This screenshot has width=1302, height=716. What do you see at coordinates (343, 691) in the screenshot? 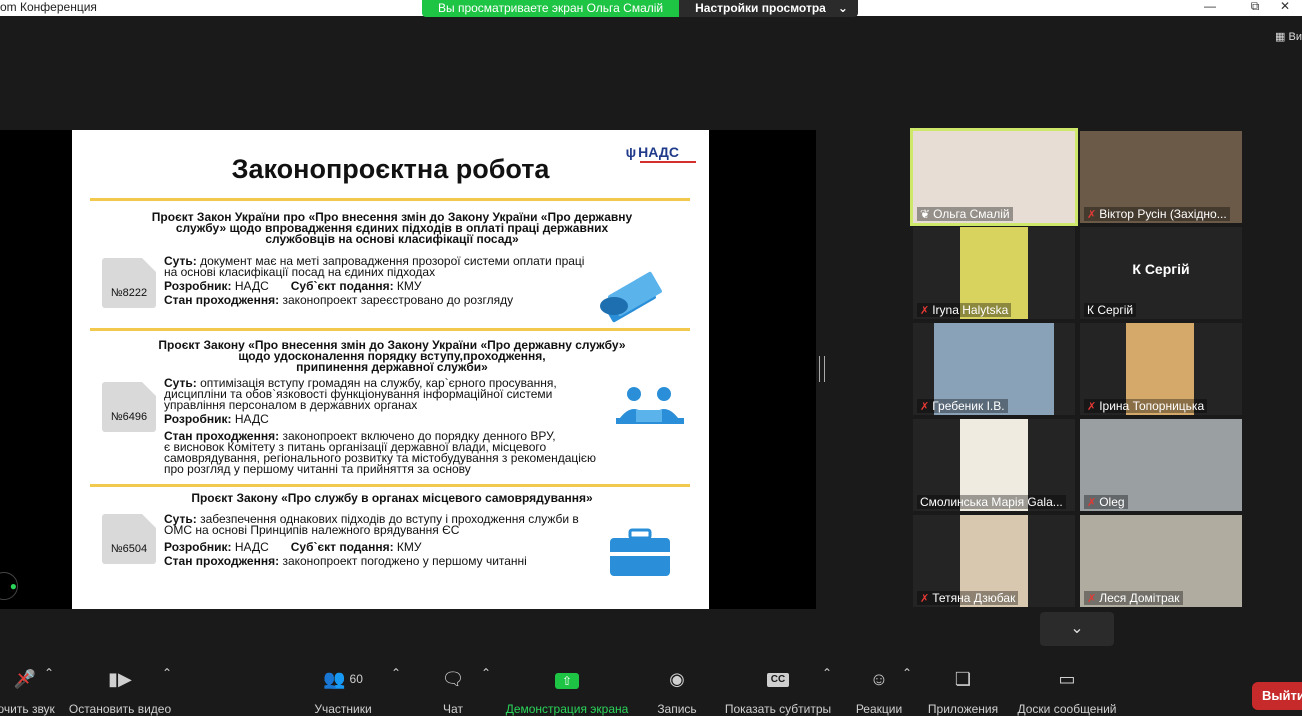
I see `participants-button: 👥 60 Участники` at bounding box center [343, 691].